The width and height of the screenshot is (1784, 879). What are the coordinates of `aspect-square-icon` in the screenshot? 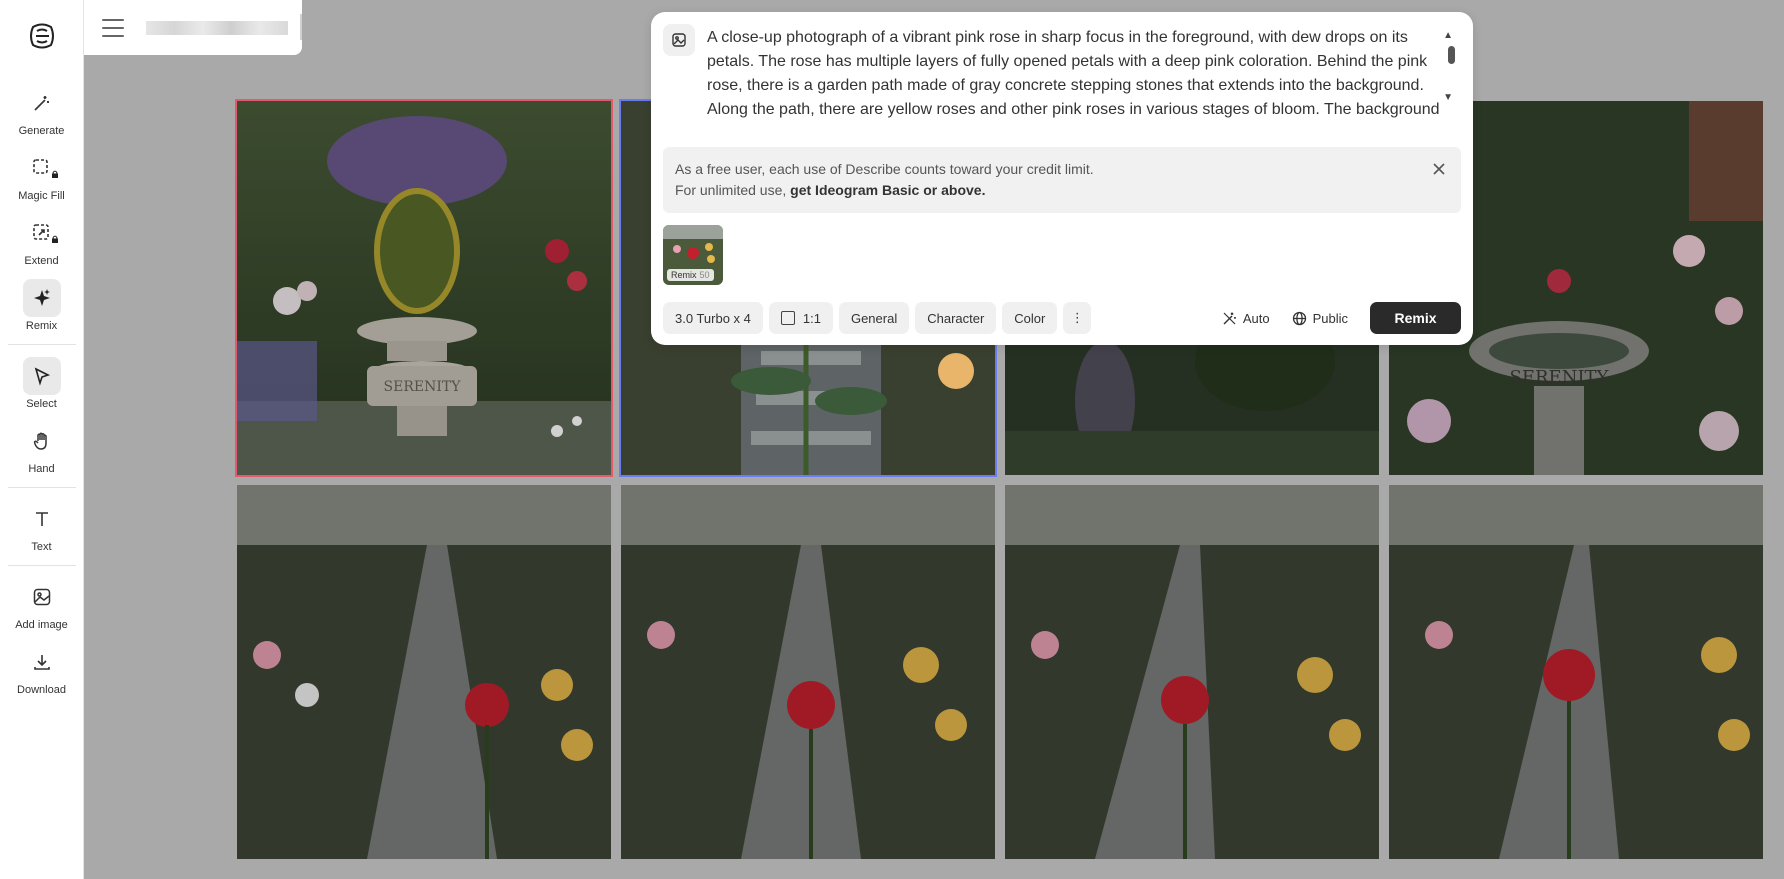 It's located at (787, 318).